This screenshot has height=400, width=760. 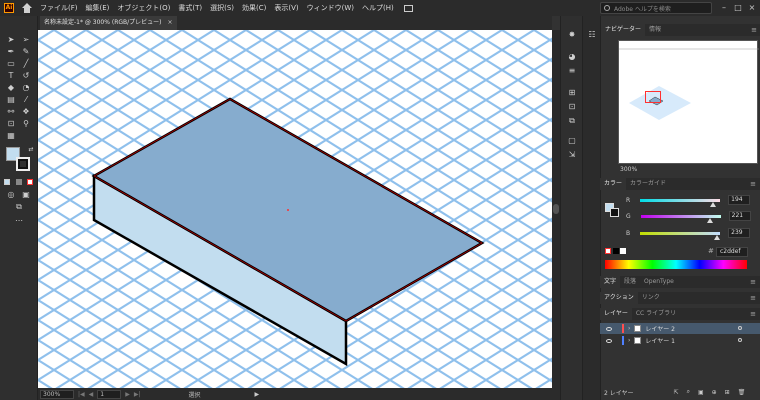 What do you see at coordinates (91, 394) in the screenshot?
I see `prev-page-icon: ◀` at bounding box center [91, 394].